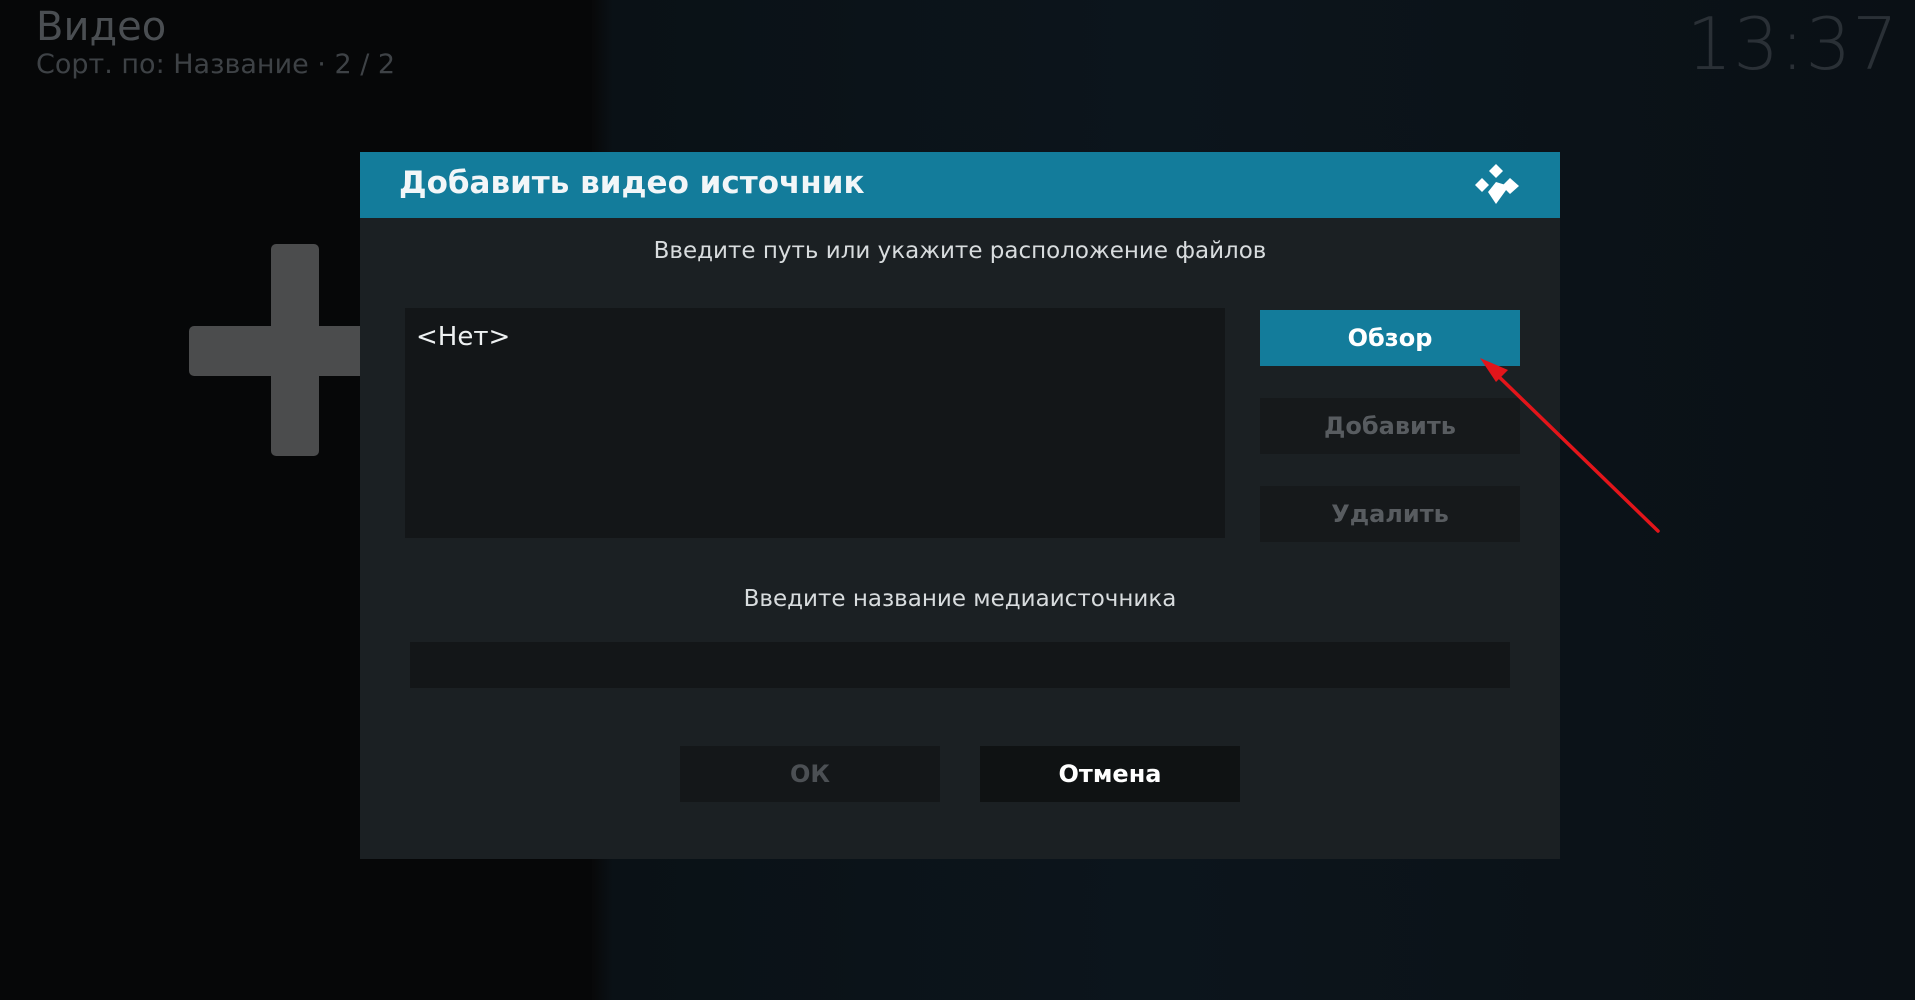 The width and height of the screenshot is (1915, 1000). Describe the element at coordinates (1792, 44) in the screenshot. I see `clock: 13:37` at that location.